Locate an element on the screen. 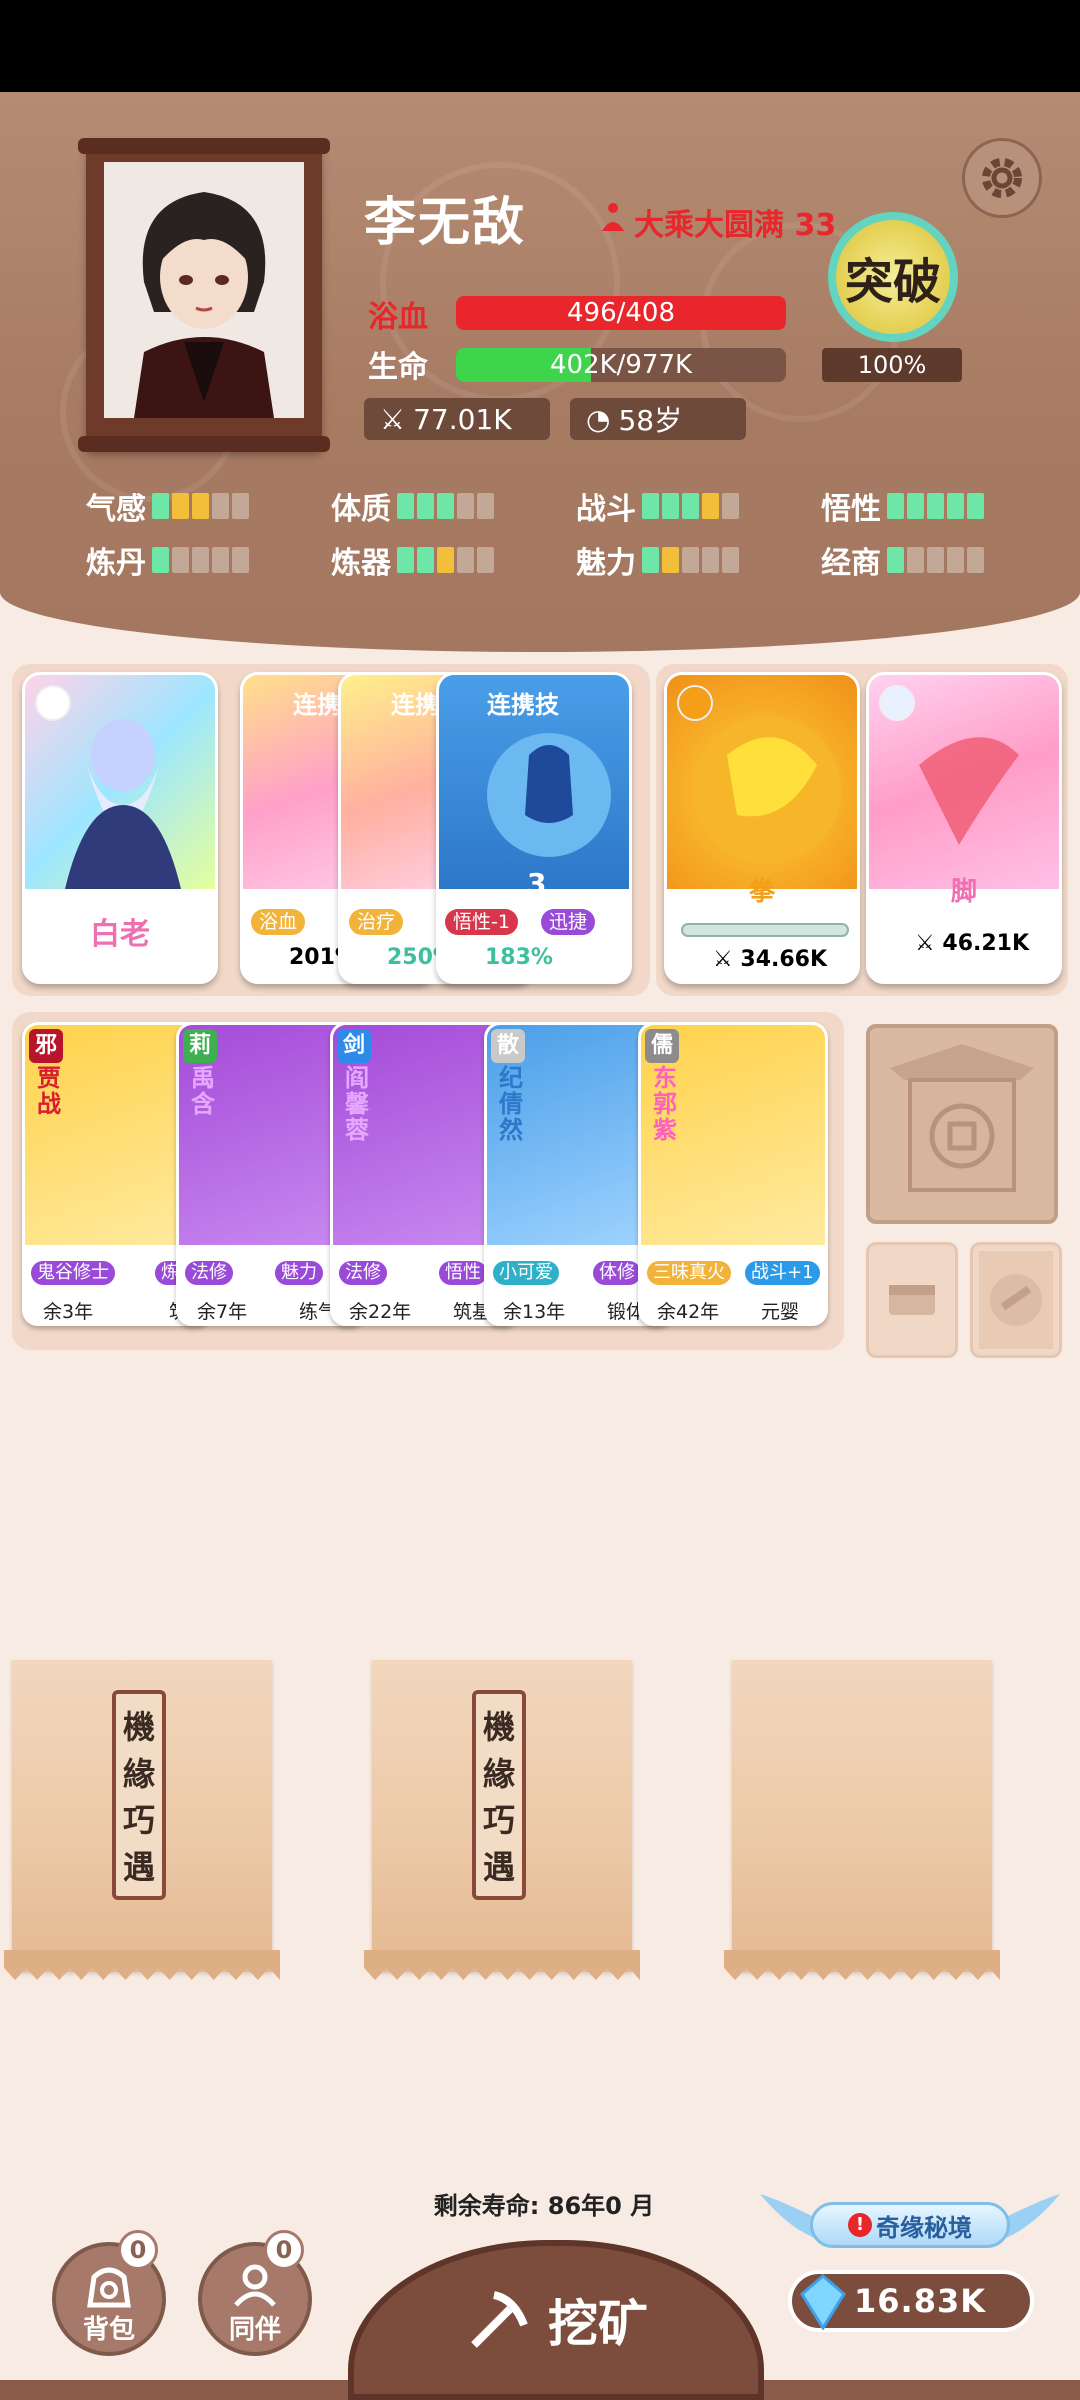 The image size is (1080, 2400). kick-power: ⚔ 46.21K is located at coordinates (972, 943).